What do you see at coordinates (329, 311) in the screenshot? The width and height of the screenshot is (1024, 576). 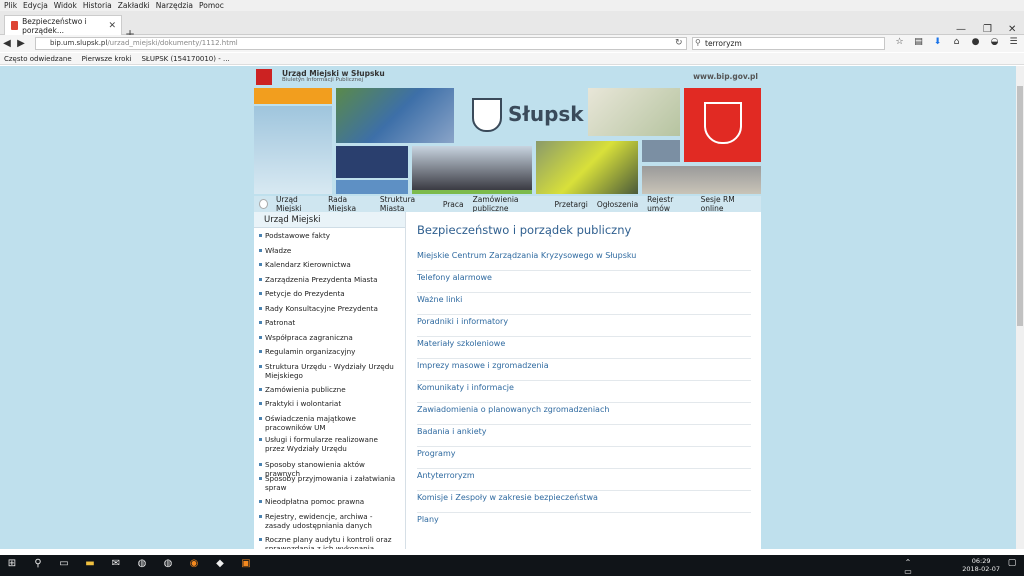 I see `sidebar-item: Rady Konsultacyjne Prezydenta` at bounding box center [329, 311].